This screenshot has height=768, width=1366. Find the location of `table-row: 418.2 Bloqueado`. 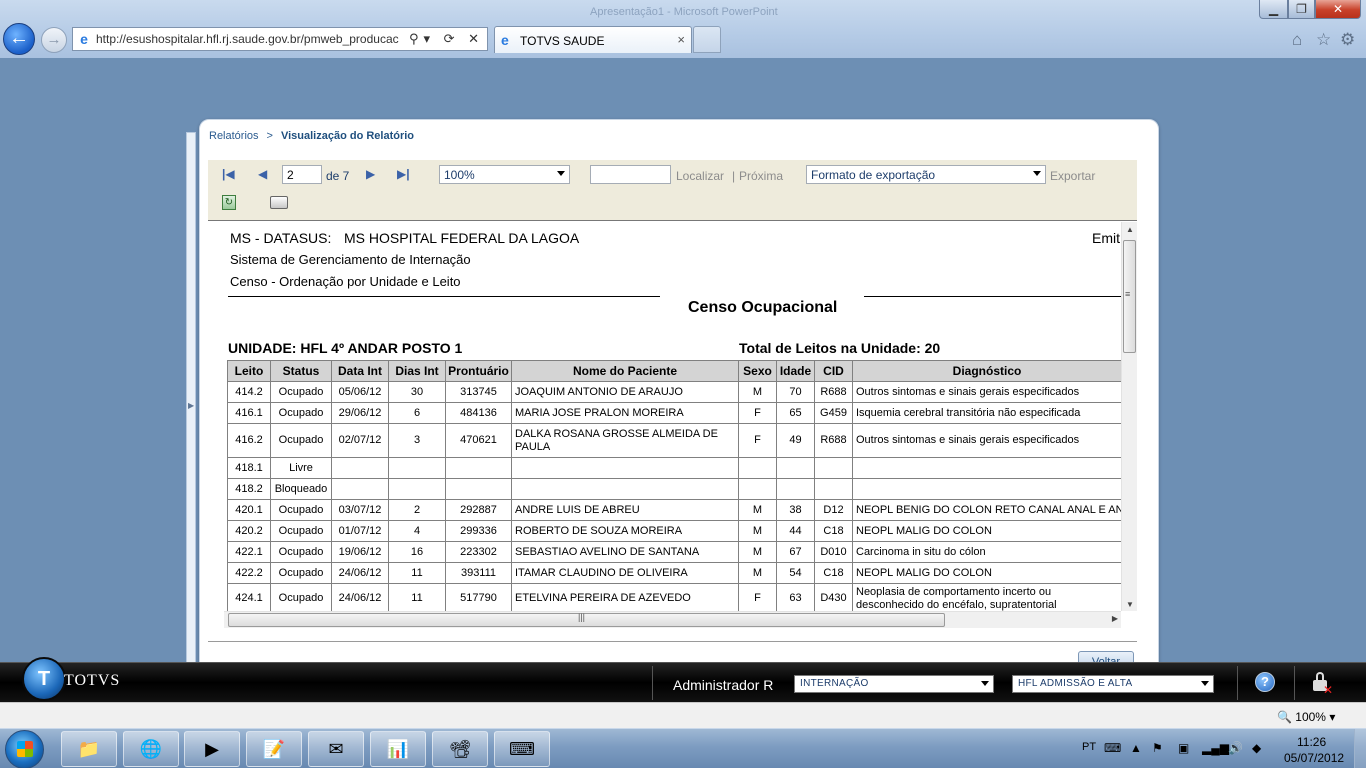

table-row: 418.2 Bloqueado is located at coordinates (674, 489).